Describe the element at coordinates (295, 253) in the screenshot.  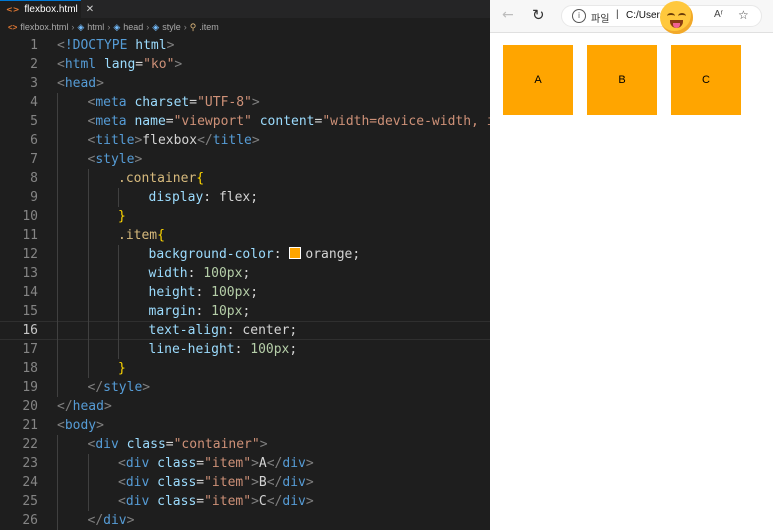
I see `color-swatch-icon` at that location.